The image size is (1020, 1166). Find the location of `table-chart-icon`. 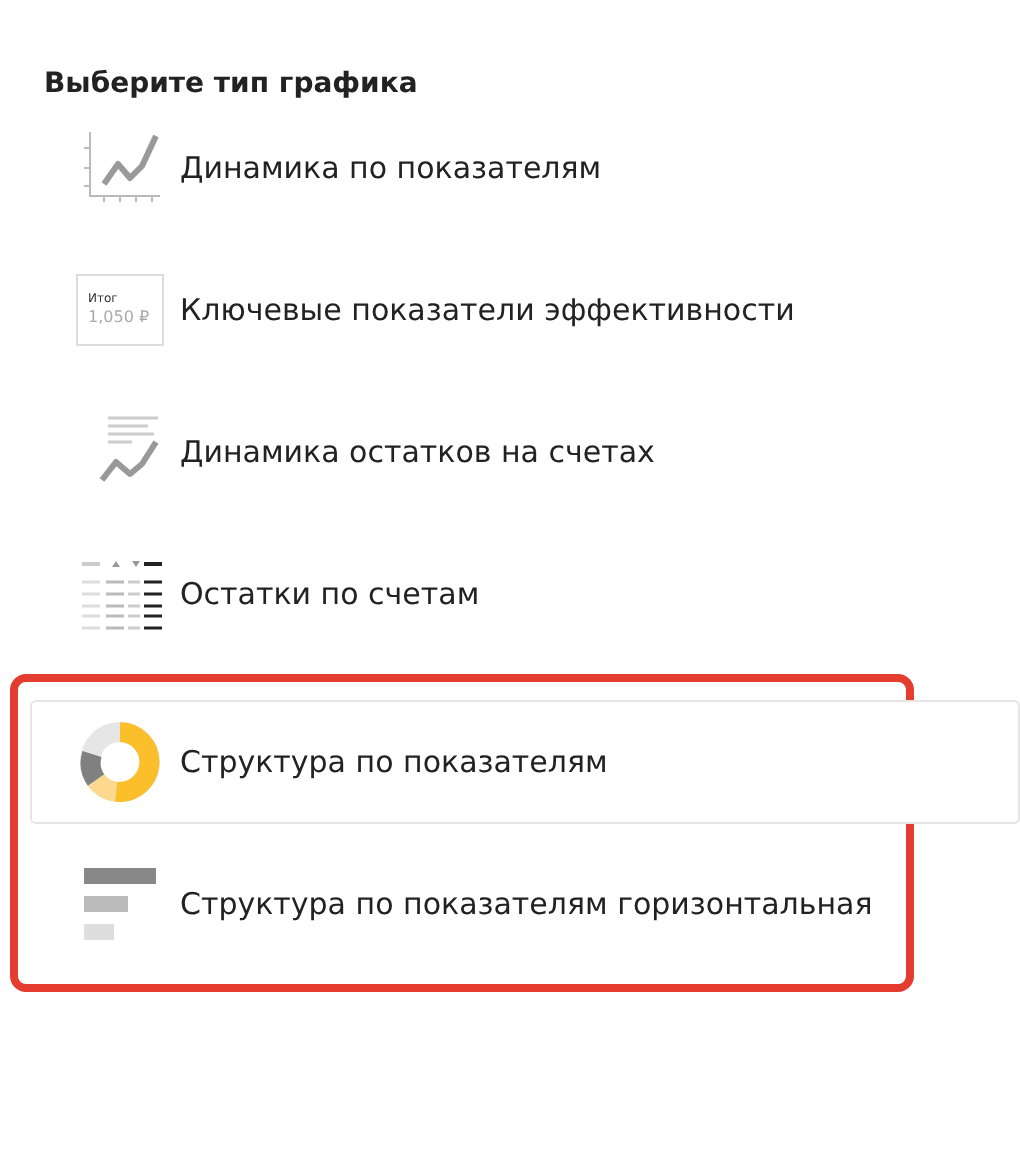

table-chart-icon is located at coordinates (120, 594).